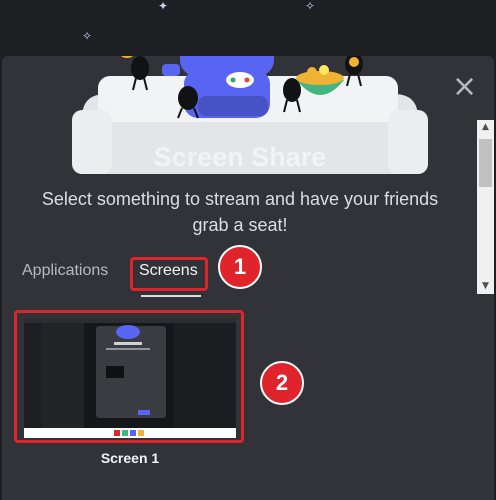  What do you see at coordinates (130, 458) in the screenshot?
I see `screen-label: Screen 1` at bounding box center [130, 458].